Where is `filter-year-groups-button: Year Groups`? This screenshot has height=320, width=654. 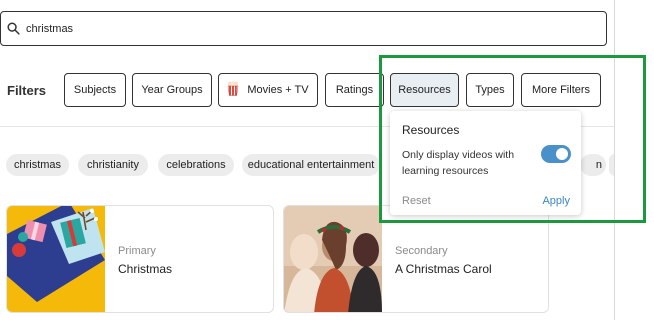
filter-year-groups-button: Year Groups is located at coordinates (172, 90).